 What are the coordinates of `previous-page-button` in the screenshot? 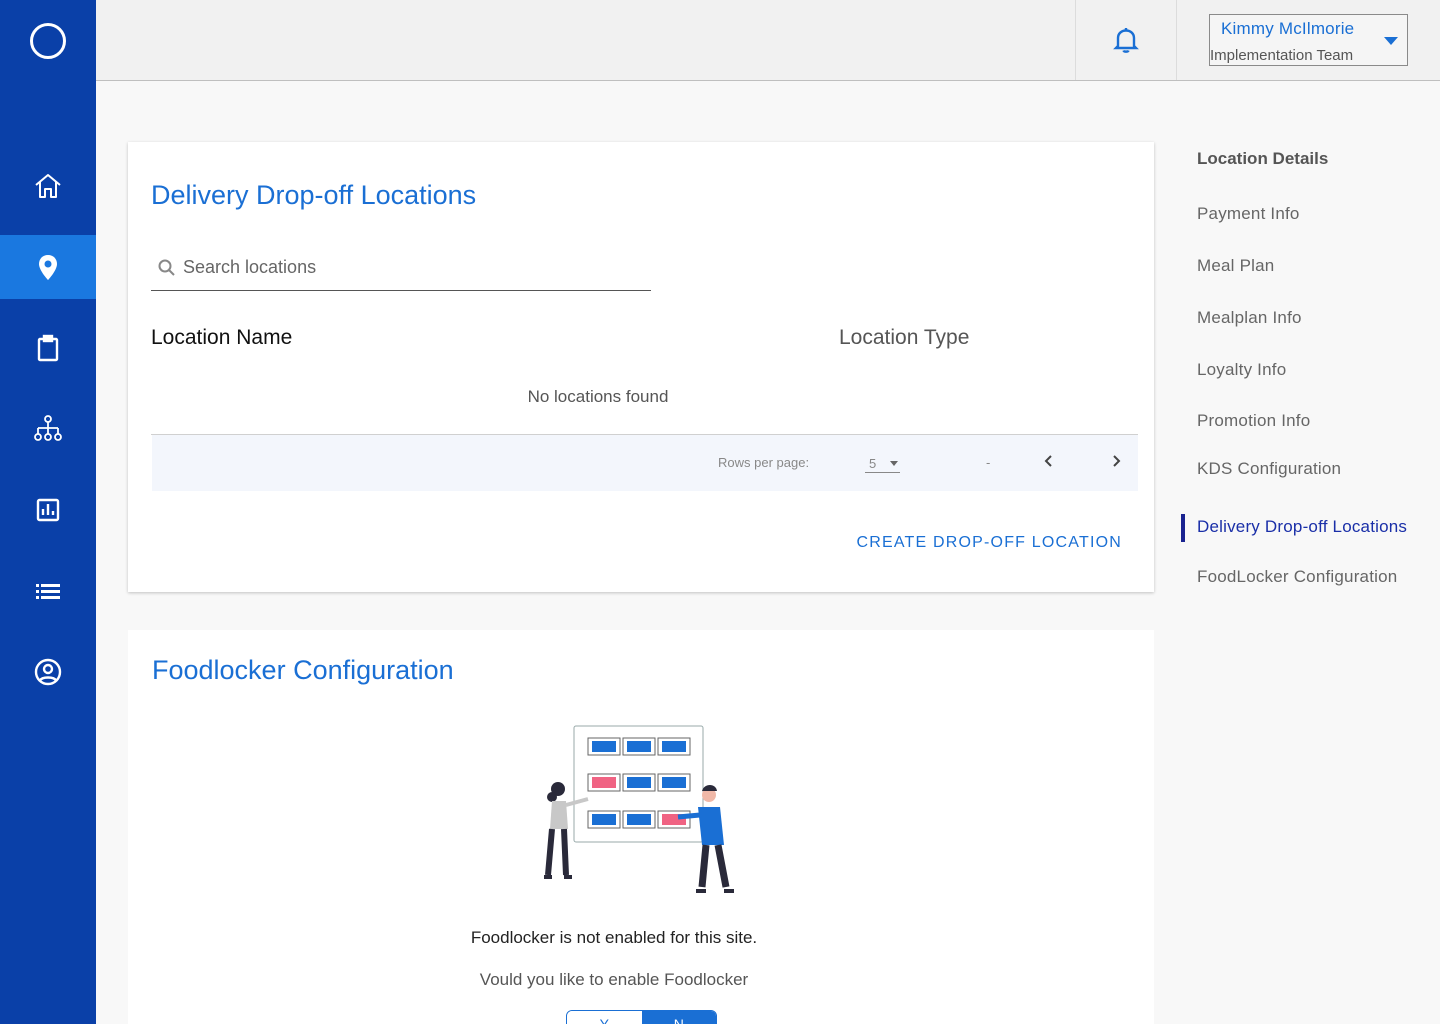 It's located at (1049, 461).